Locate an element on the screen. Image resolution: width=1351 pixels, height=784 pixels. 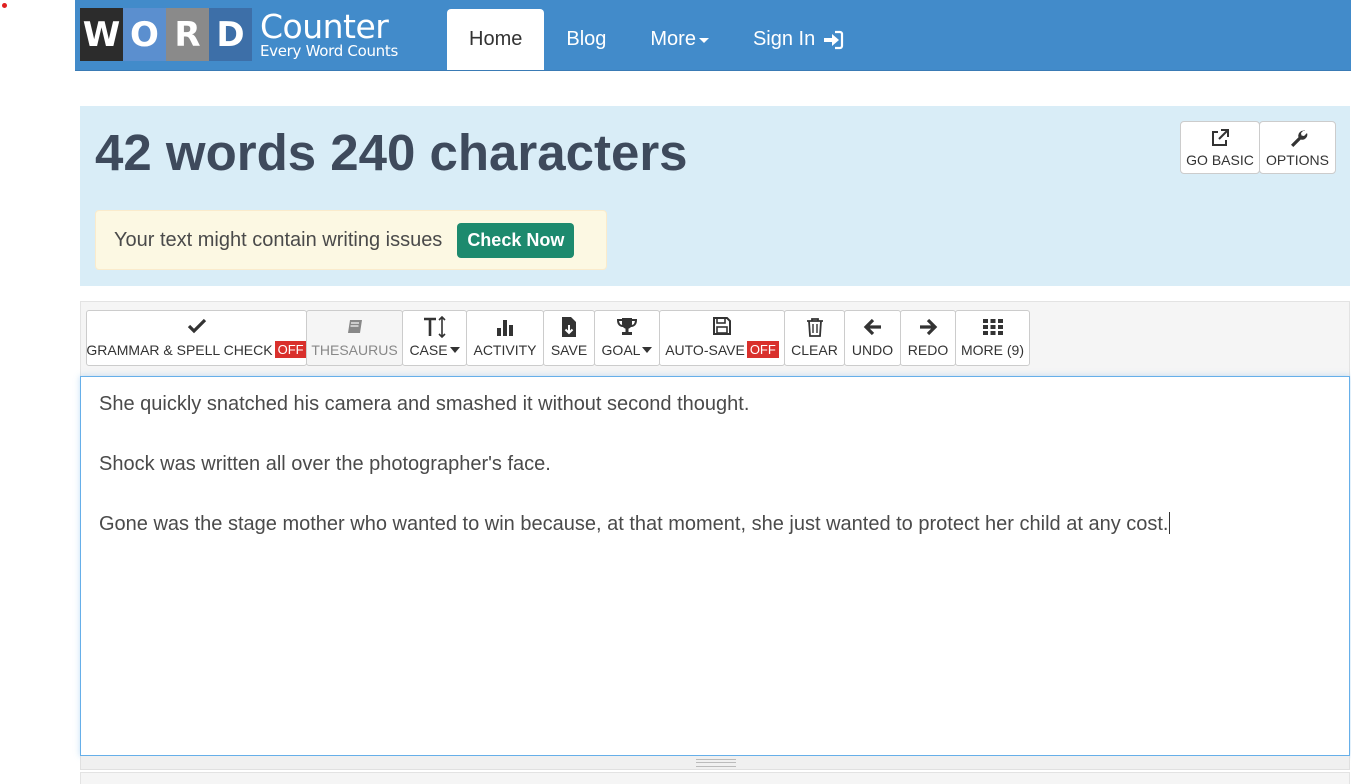
grammar-spell-check-button: GRAMMAR & SPELL CHECK OFF is located at coordinates (196, 338).